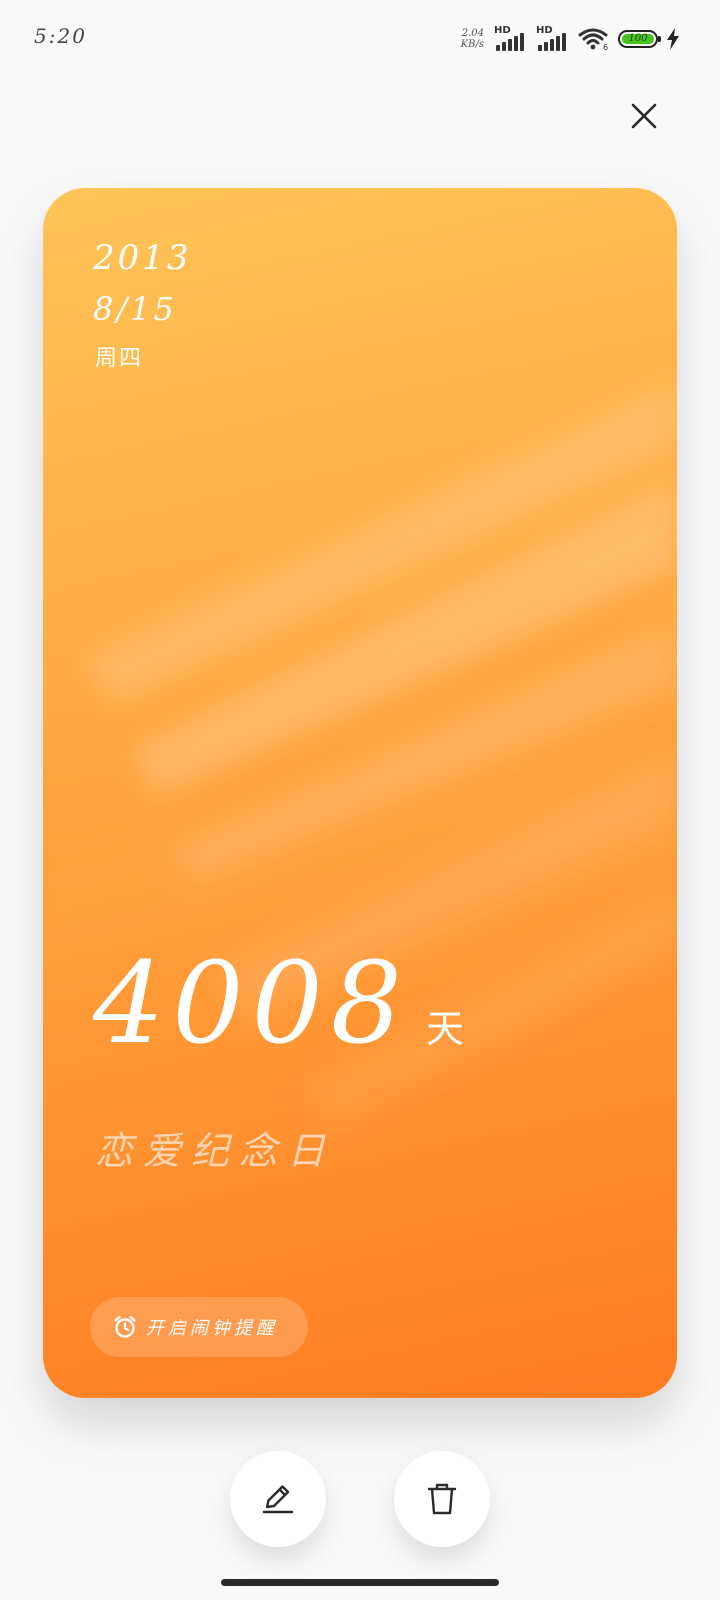  I want to click on alarm-label: 开启闹钟提醒, so click(212, 1328).